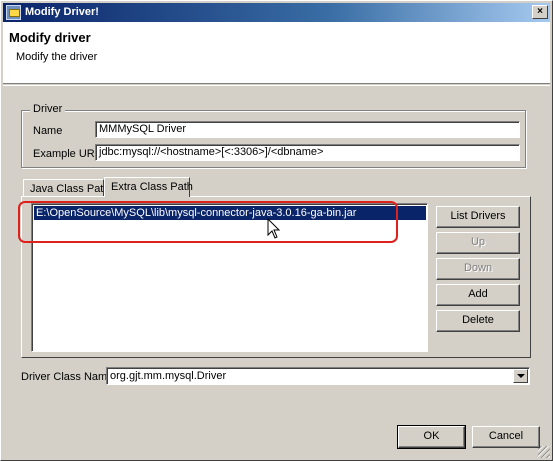  I want to click on add-button: Add, so click(478, 295).